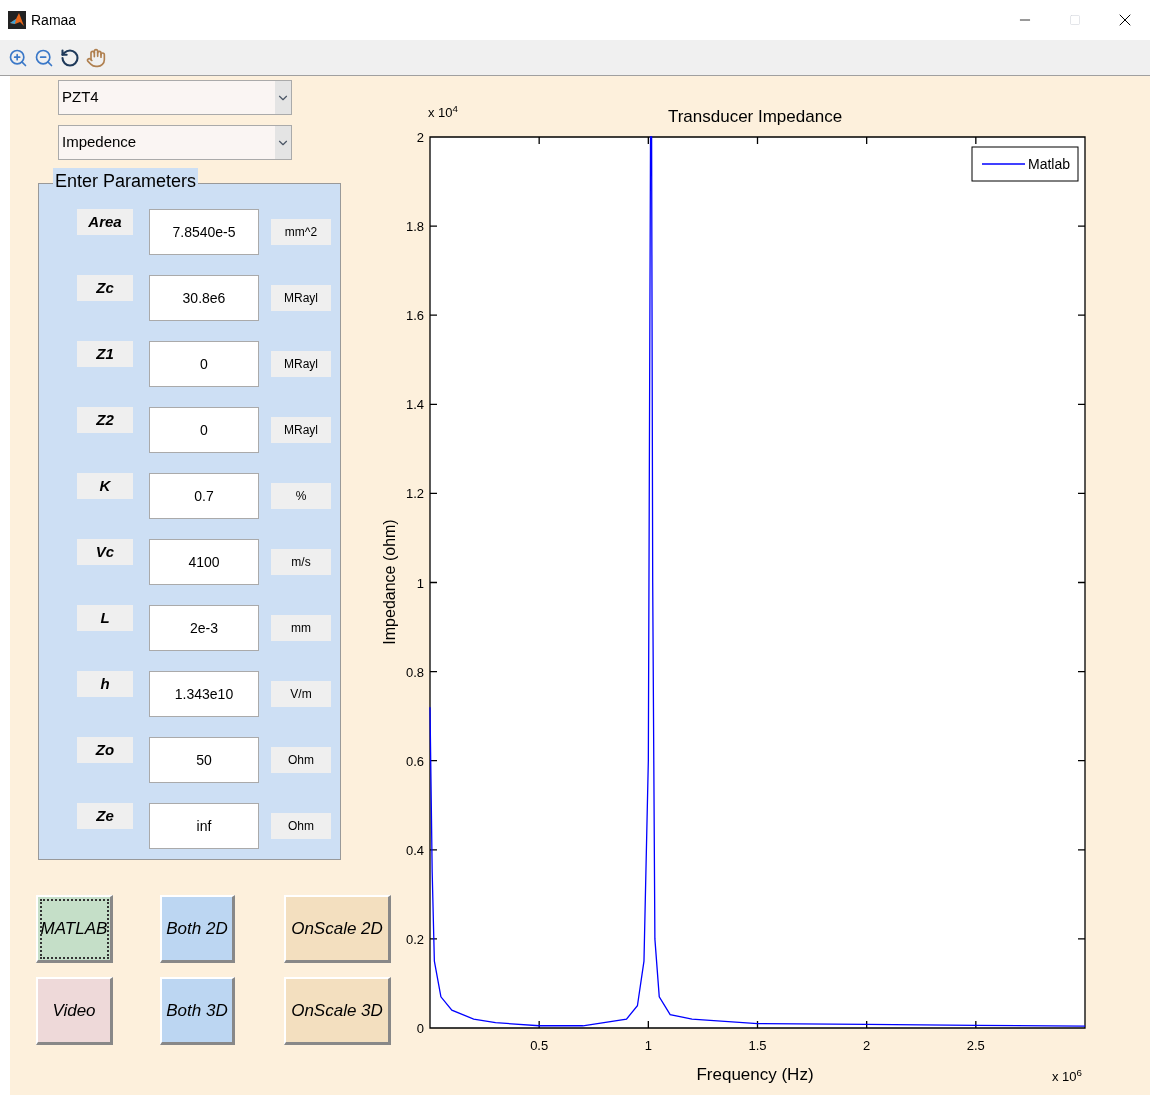 This screenshot has width=1150, height=1095. Describe the element at coordinates (74, 929) in the screenshot. I see `action-button: MATLAB` at that location.